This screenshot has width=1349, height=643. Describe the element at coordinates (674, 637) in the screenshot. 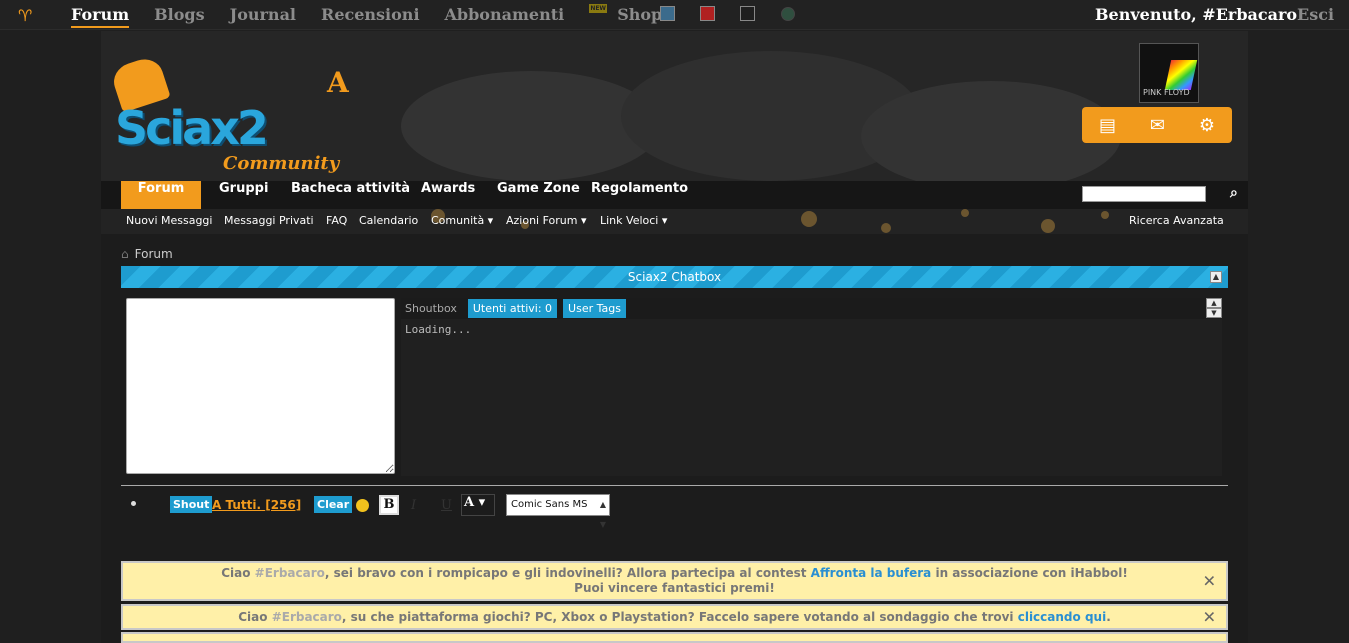

I see `notice-partial` at that location.